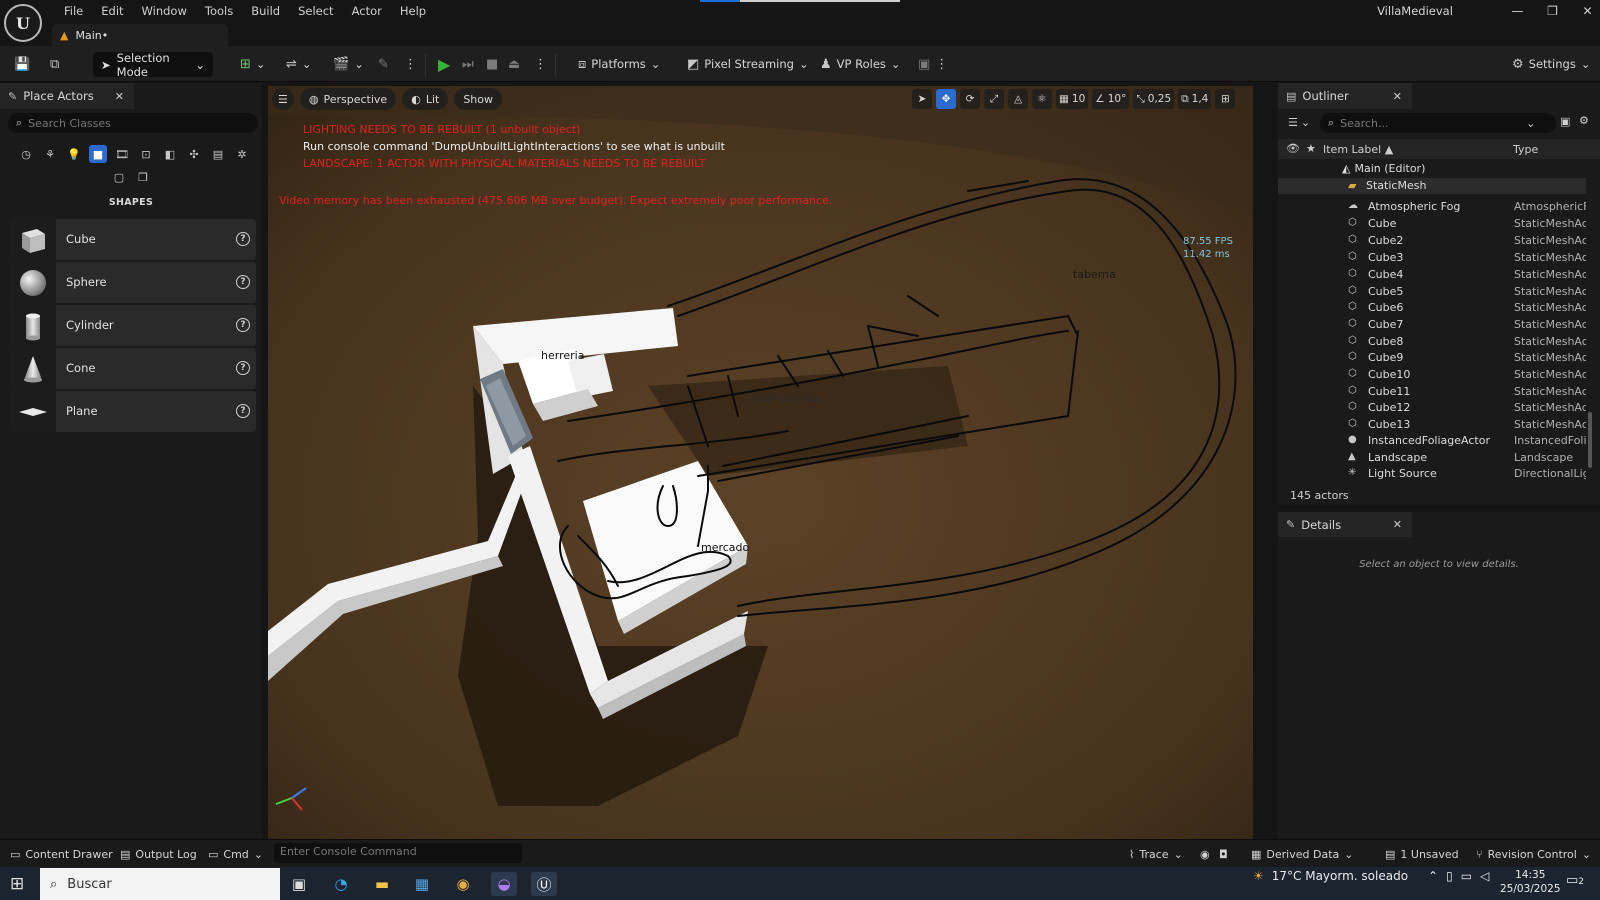  Describe the element at coordinates (1345, 524) in the screenshot. I see `details-tab: ✎ Details ✕` at that location.